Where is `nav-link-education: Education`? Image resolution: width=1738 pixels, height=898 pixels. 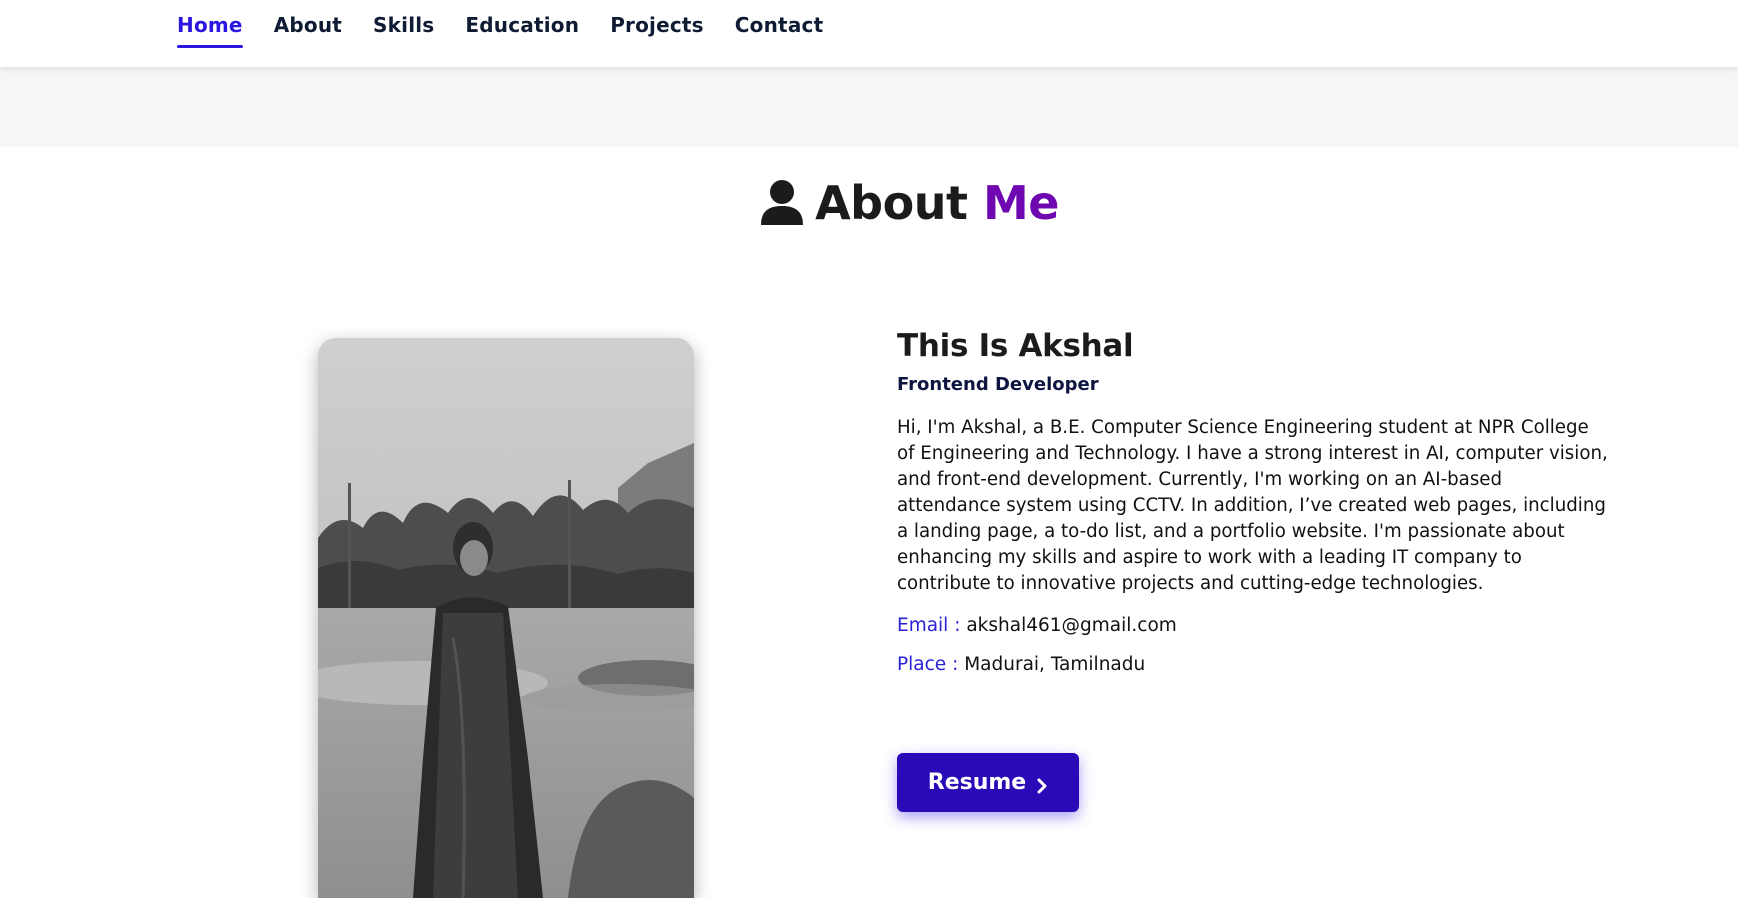 nav-link-education: Education is located at coordinates (522, 25).